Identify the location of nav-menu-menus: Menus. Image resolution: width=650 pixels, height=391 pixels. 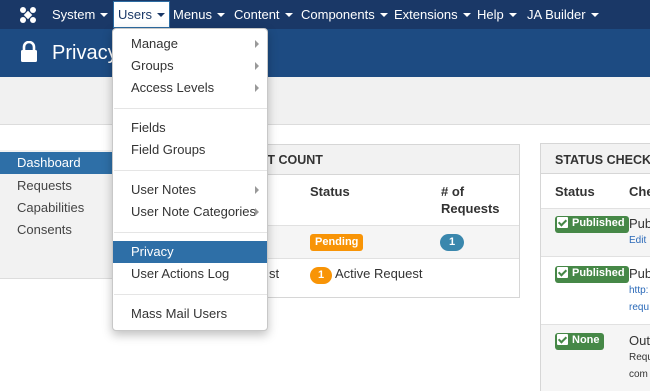
(199, 14).